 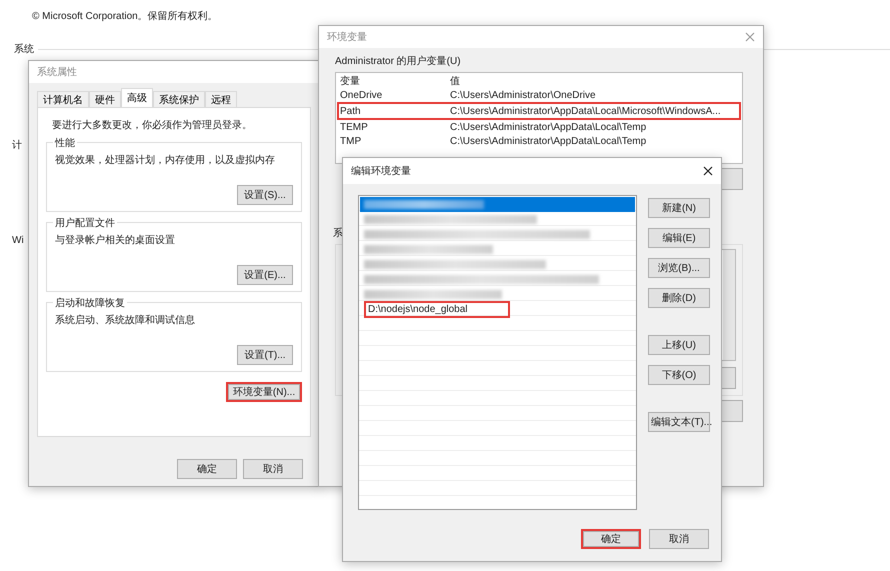 I want to click on side-button: 上移(U), so click(x=679, y=345).